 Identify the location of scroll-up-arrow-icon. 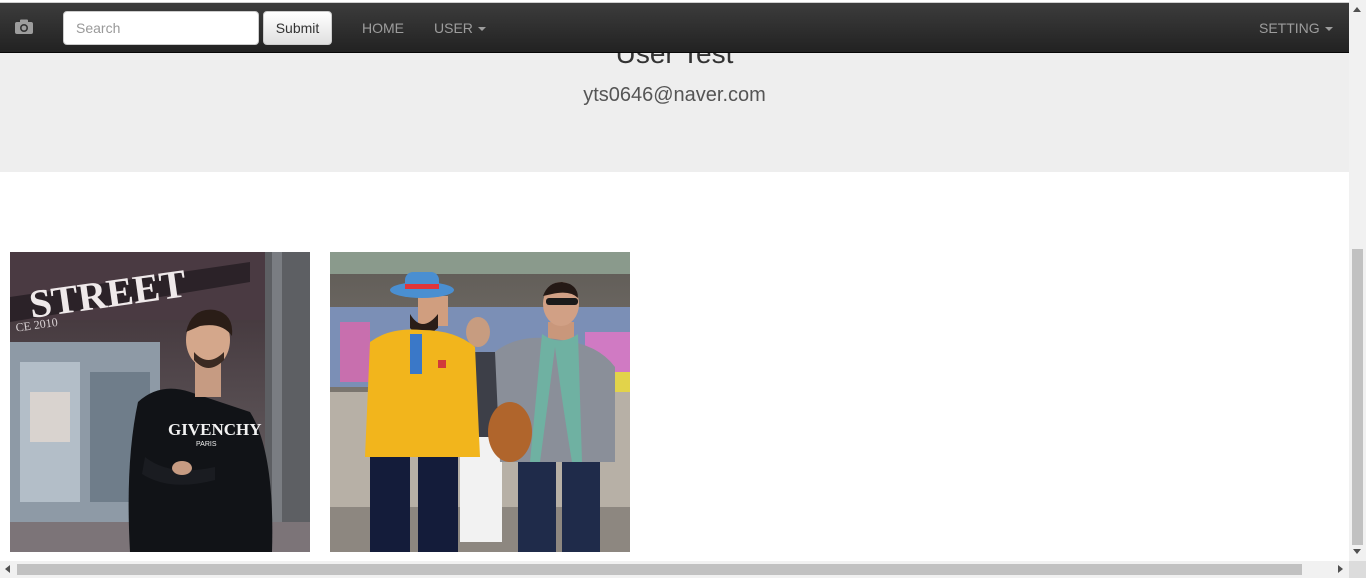
(1357, 9).